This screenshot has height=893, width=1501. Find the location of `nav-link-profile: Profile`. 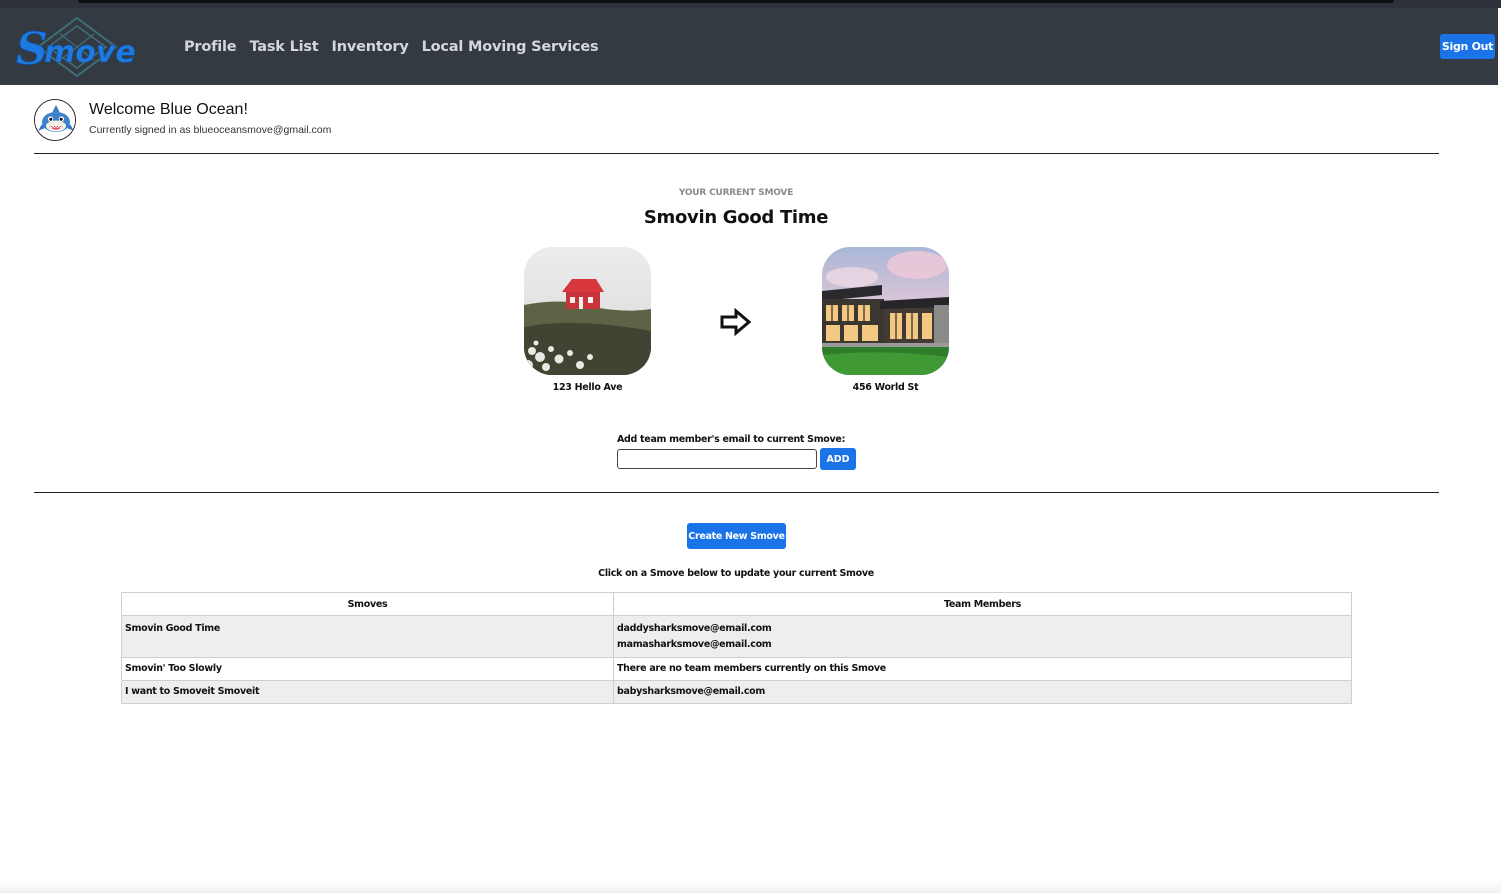

nav-link-profile: Profile is located at coordinates (210, 47).